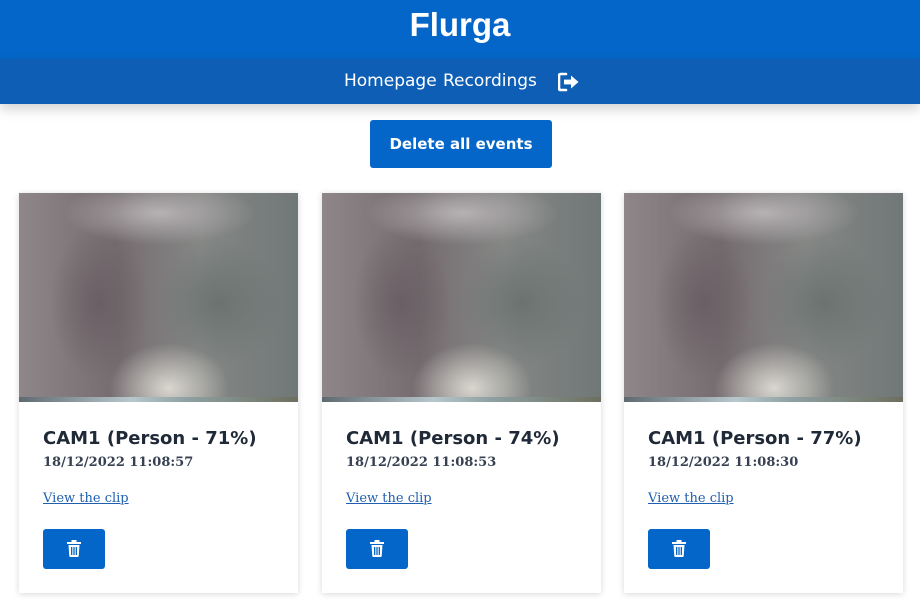  What do you see at coordinates (460, 24) in the screenshot?
I see `app-title: Flurga` at bounding box center [460, 24].